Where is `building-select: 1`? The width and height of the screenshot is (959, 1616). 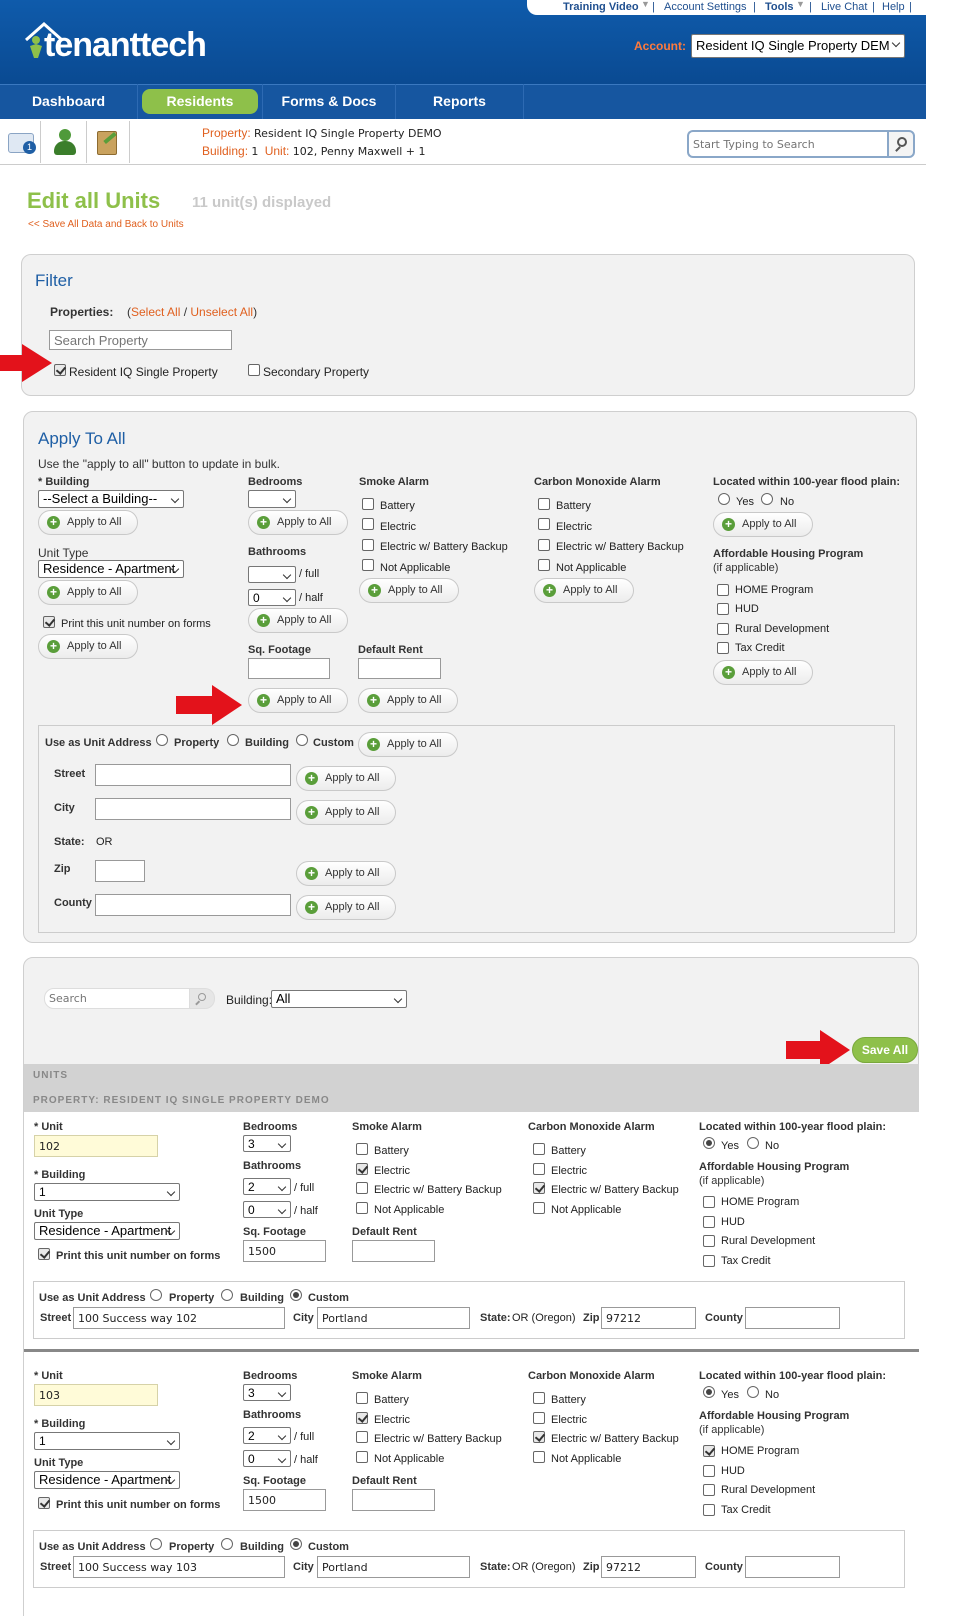 building-select: 1 is located at coordinates (107, 1192).